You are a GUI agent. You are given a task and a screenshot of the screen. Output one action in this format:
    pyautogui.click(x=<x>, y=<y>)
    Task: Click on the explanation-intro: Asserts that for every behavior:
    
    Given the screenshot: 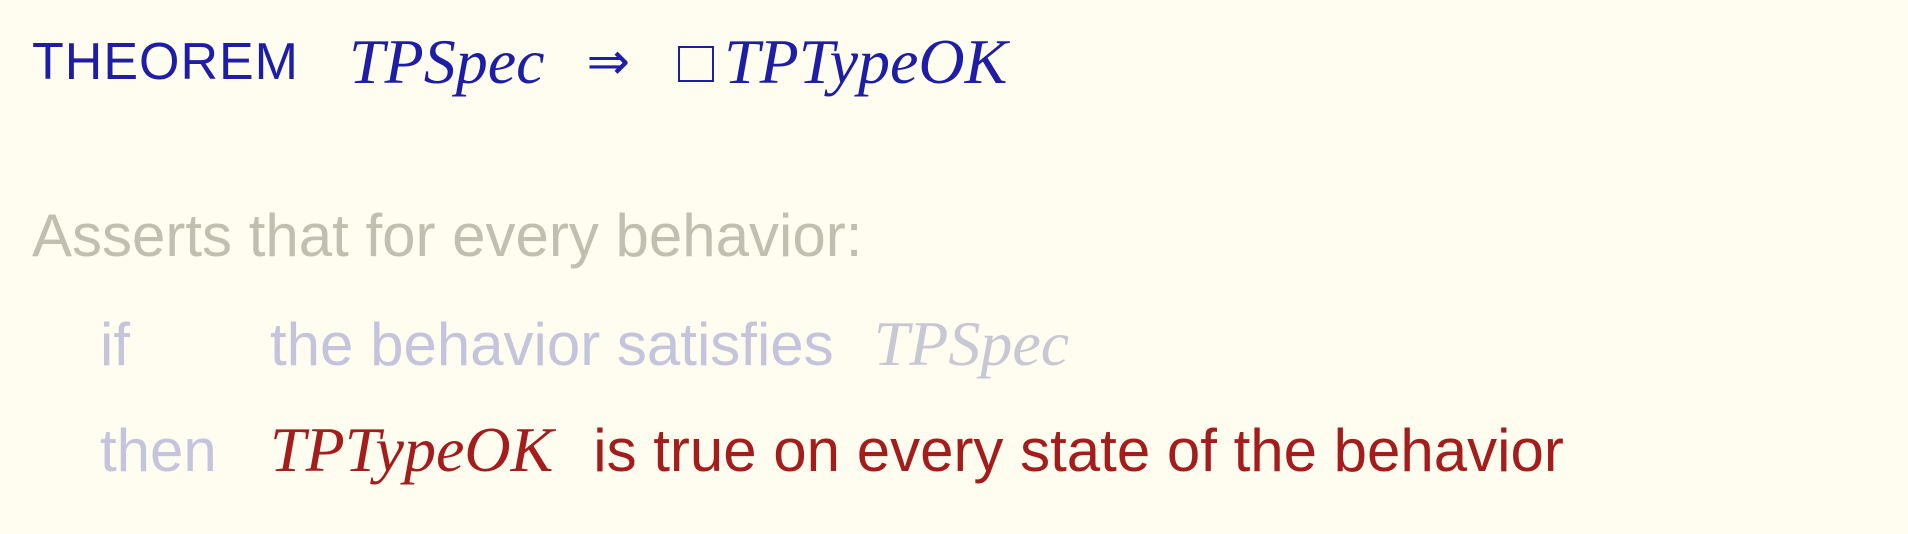 What is the action you would take?
    pyautogui.click(x=447, y=235)
    